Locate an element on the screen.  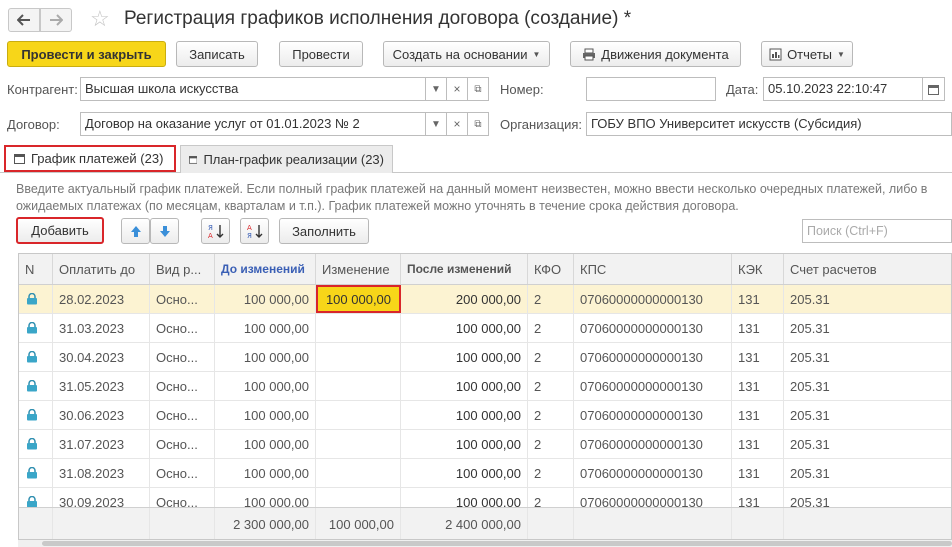
col-header-kfo: КФО is located at coordinates (551, 269).